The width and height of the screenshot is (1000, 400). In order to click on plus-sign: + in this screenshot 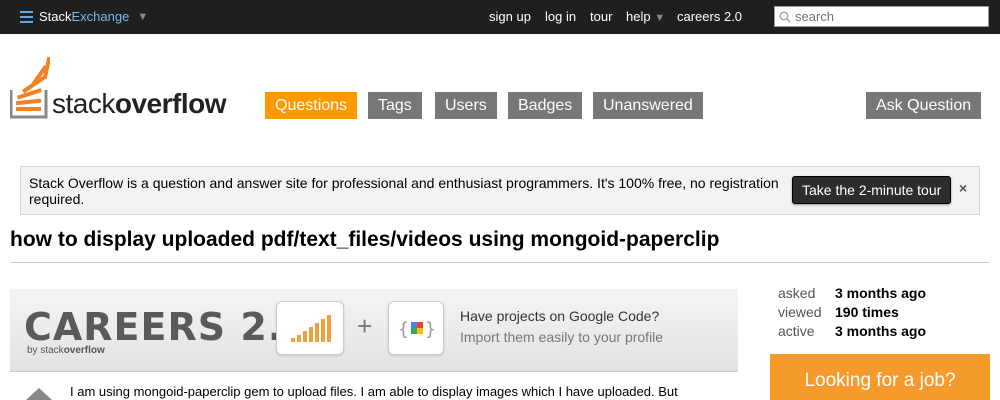, I will do `click(365, 326)`.